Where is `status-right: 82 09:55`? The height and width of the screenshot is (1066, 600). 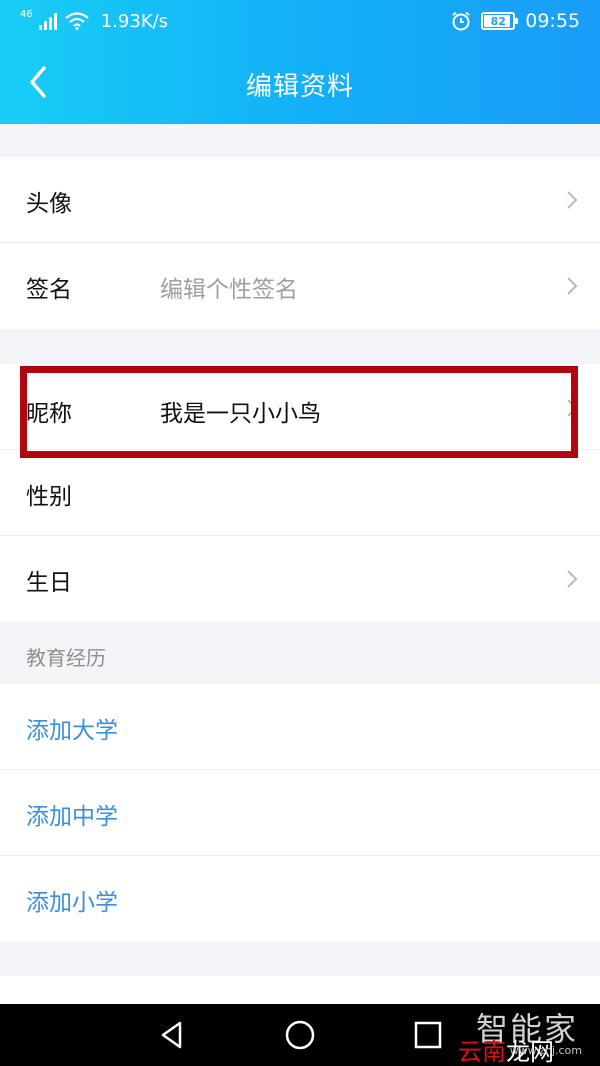
status-right: 82 09:55 is located at coordinates (515, 21).